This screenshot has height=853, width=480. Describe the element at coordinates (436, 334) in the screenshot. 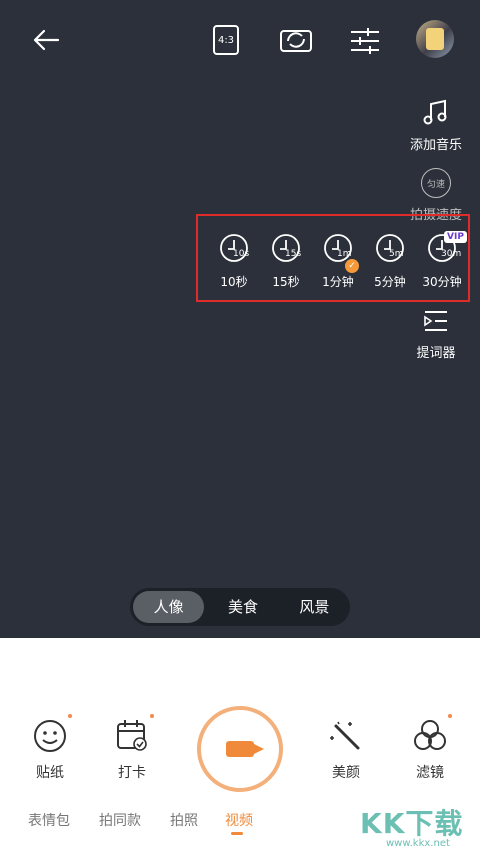

I see `teleprompter-button: 提词器` at that location.